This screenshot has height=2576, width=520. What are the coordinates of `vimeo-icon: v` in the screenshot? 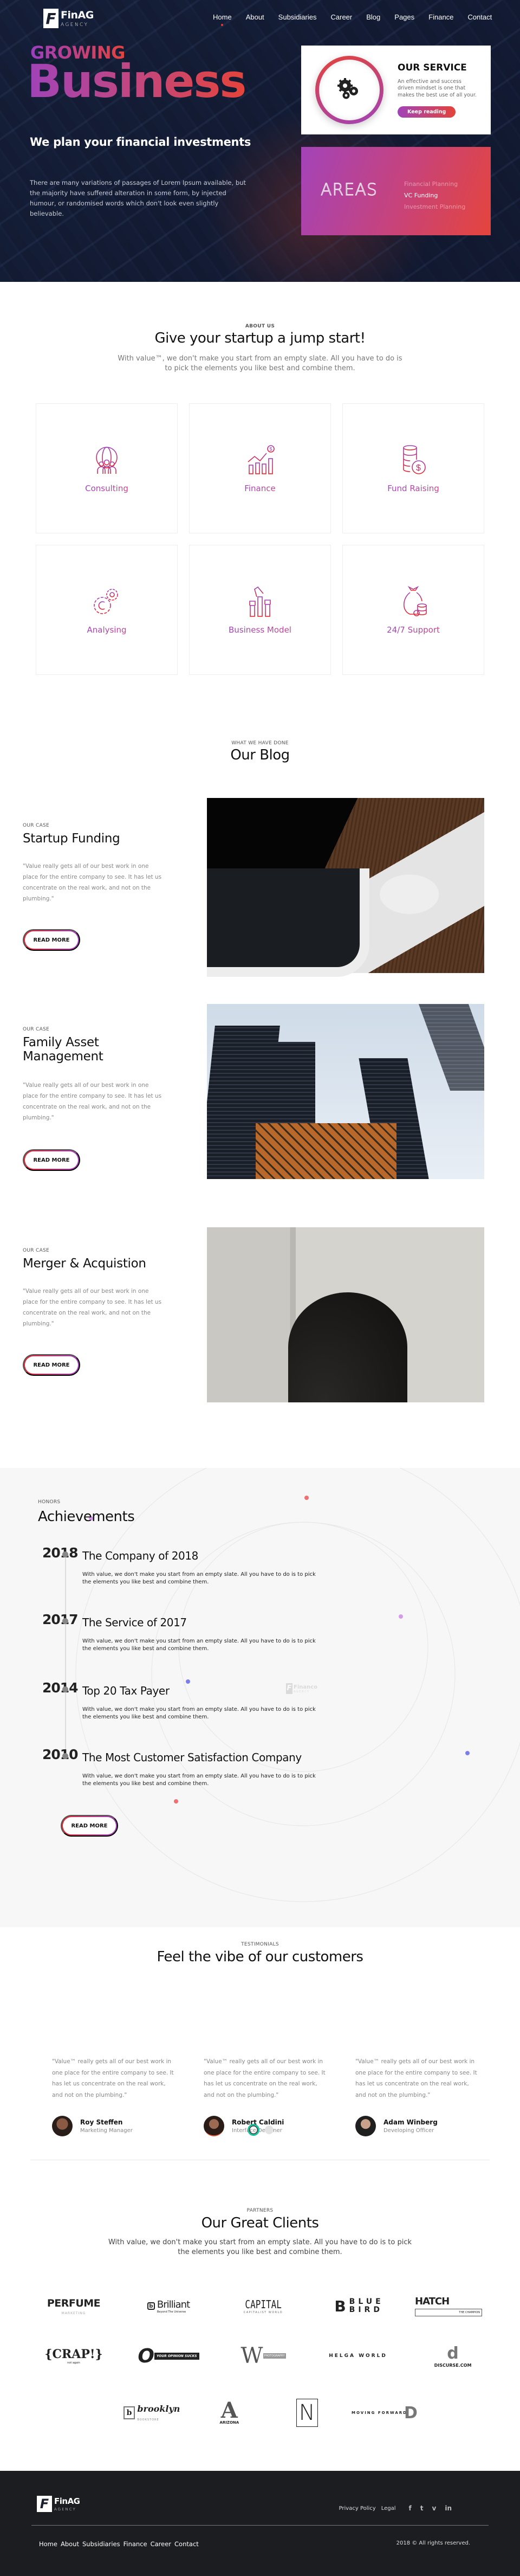 It's located at (434, 2508).